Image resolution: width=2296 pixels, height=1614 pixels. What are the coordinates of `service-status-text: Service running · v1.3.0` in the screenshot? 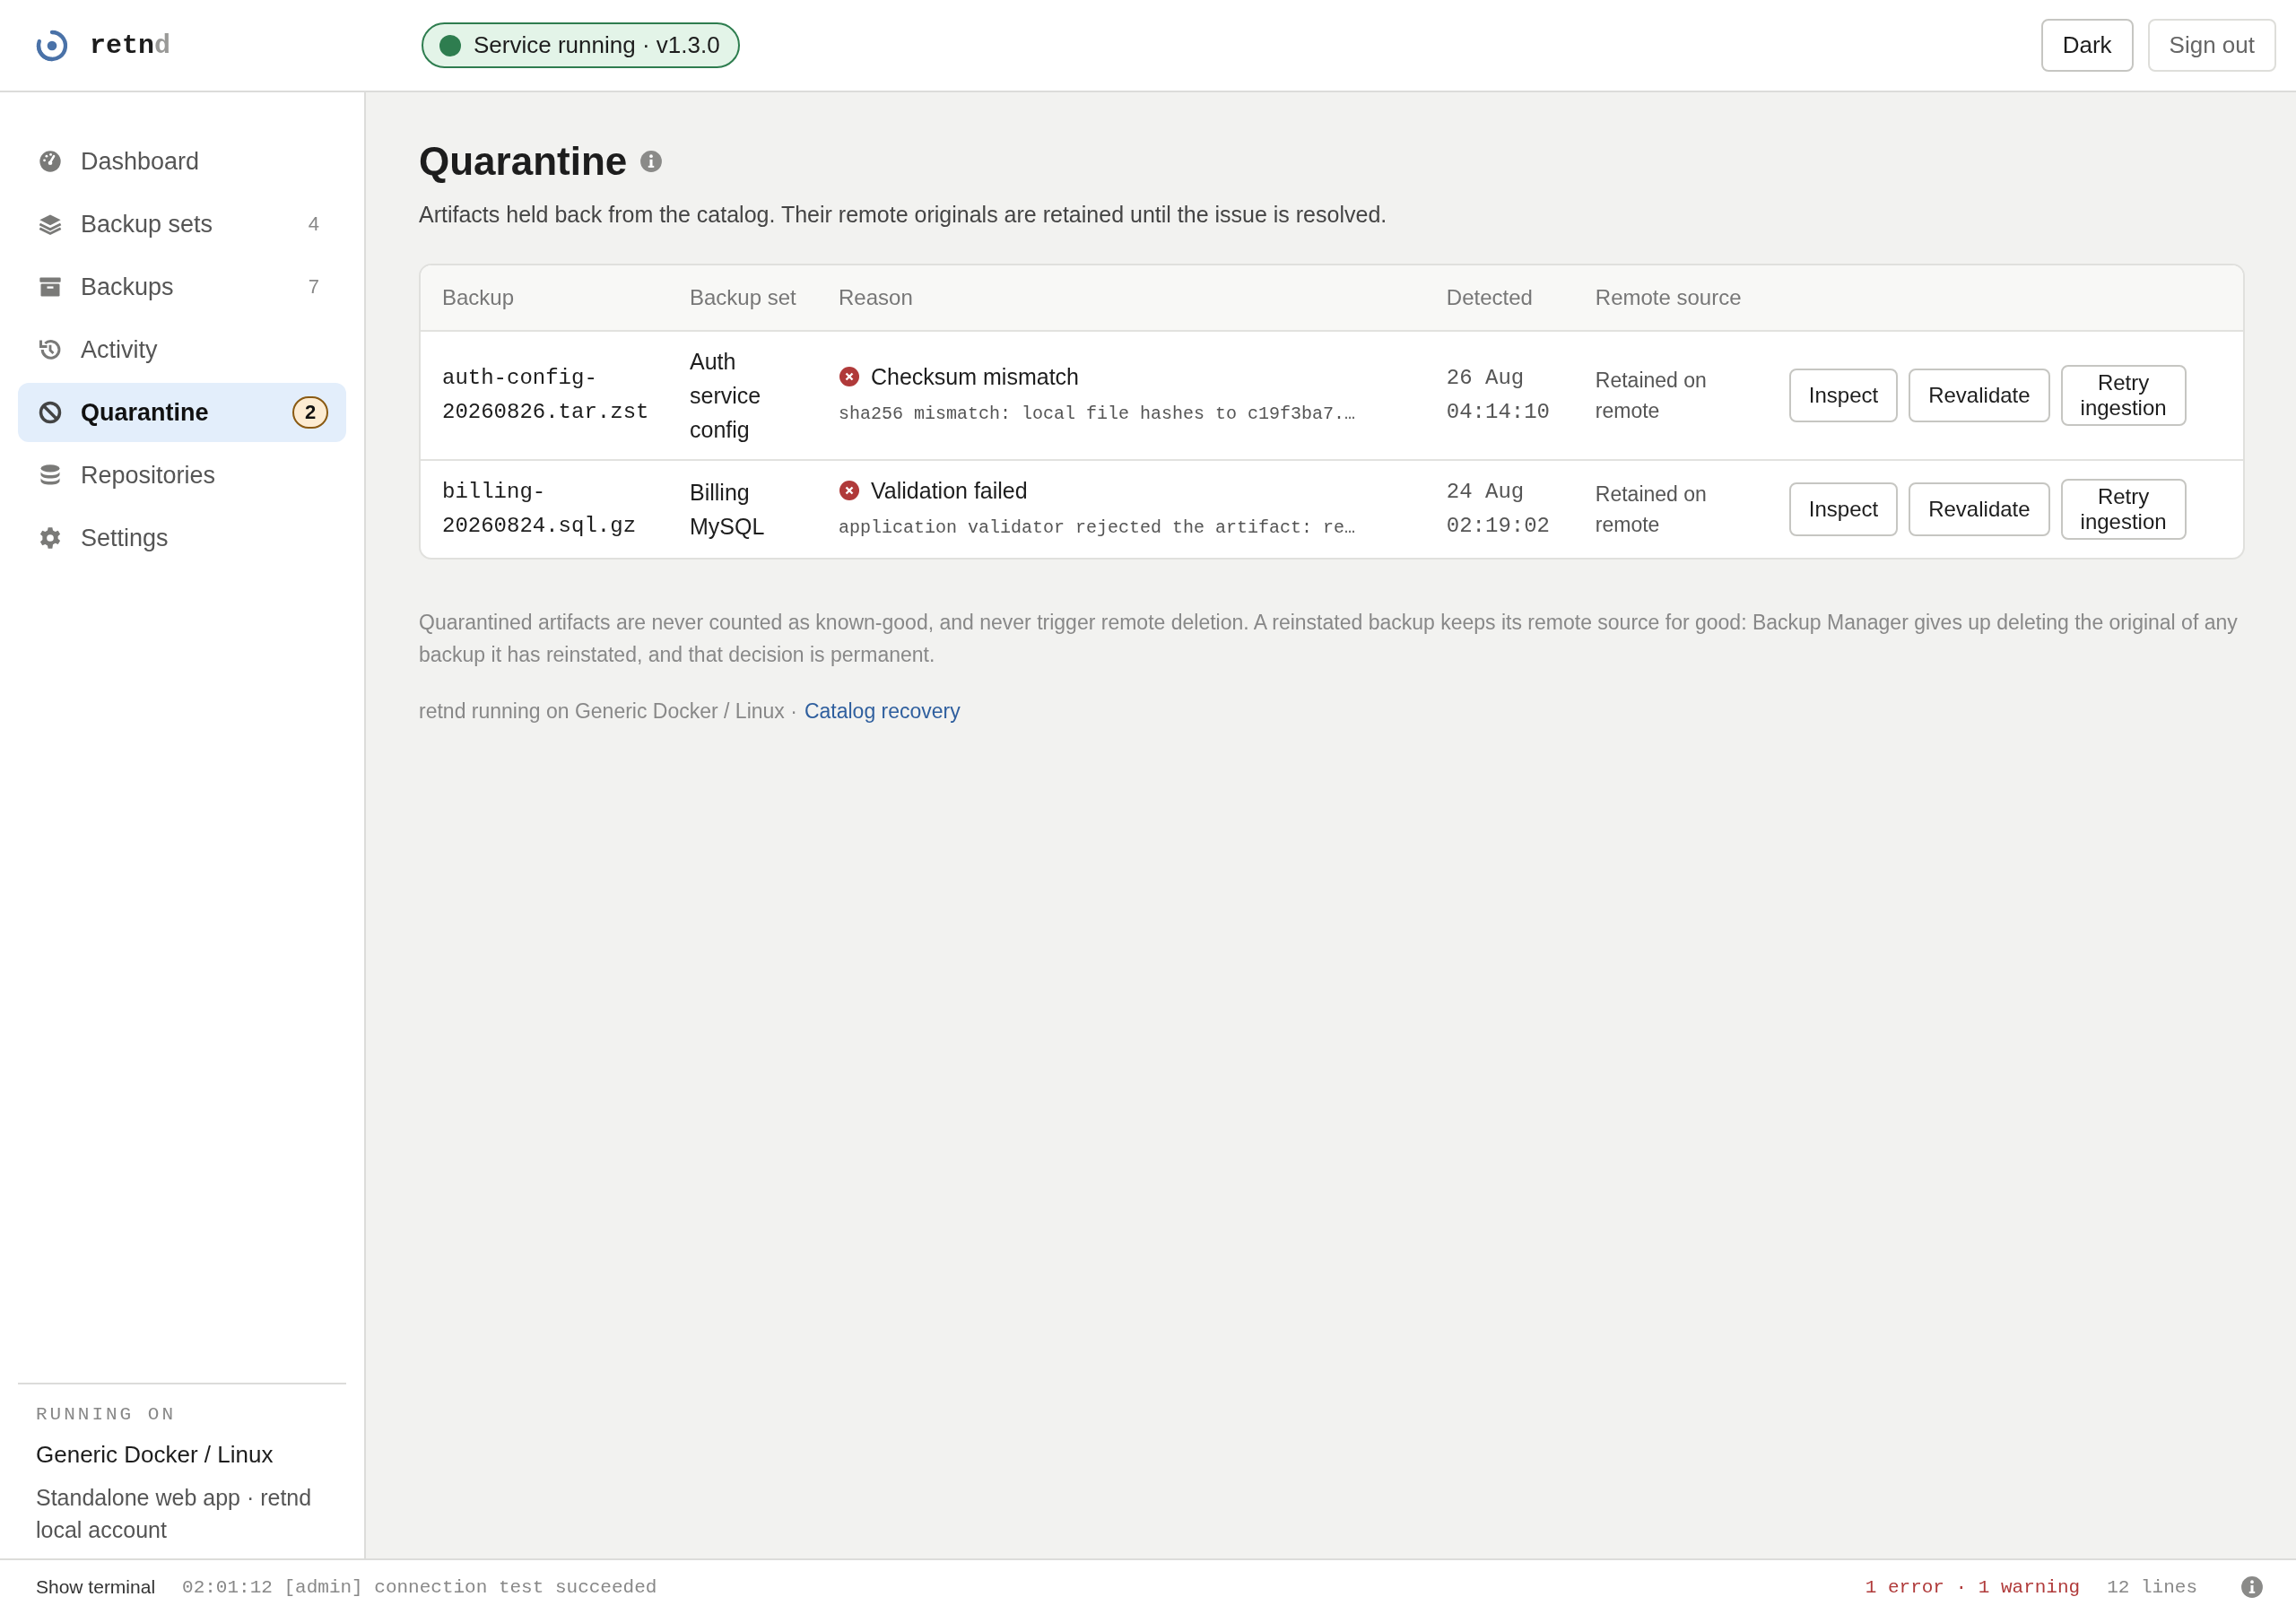 It's located at (597, 45).